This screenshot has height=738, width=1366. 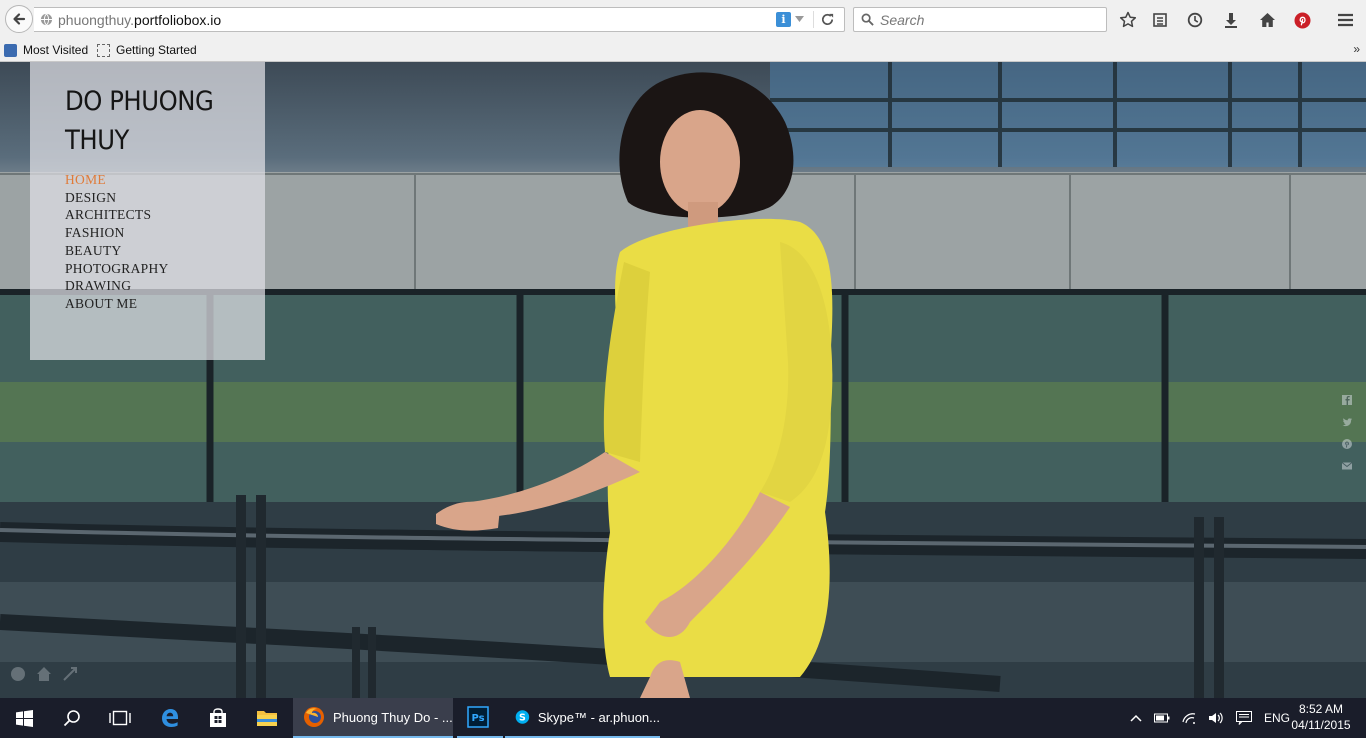 What do you see at coordinates (1321, 717) in the screenshot?
I see `clock: 8:52 AM 04/11/2015` at bounding box center [1321, 717].